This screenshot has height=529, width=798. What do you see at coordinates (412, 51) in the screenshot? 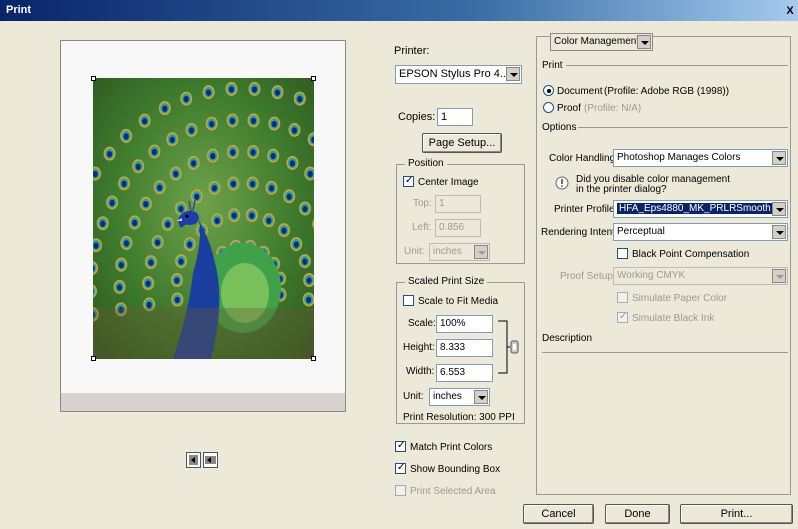
I see `printer-label: Printer:` at bounding box center [412, 51].